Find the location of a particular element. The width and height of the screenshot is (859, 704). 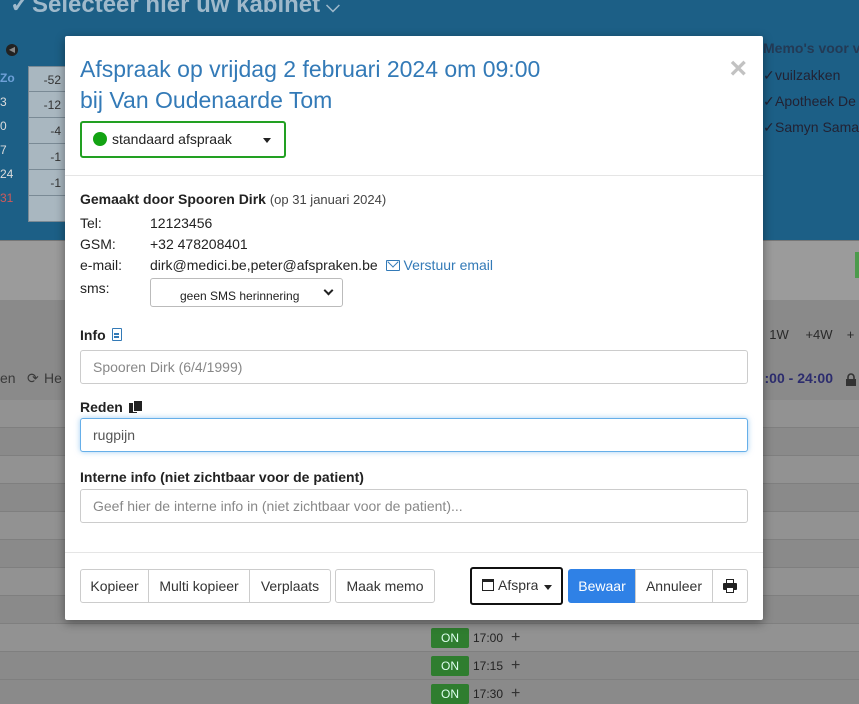

agenda-slot: ON 17:15 + is located at coordinates (475, 666).